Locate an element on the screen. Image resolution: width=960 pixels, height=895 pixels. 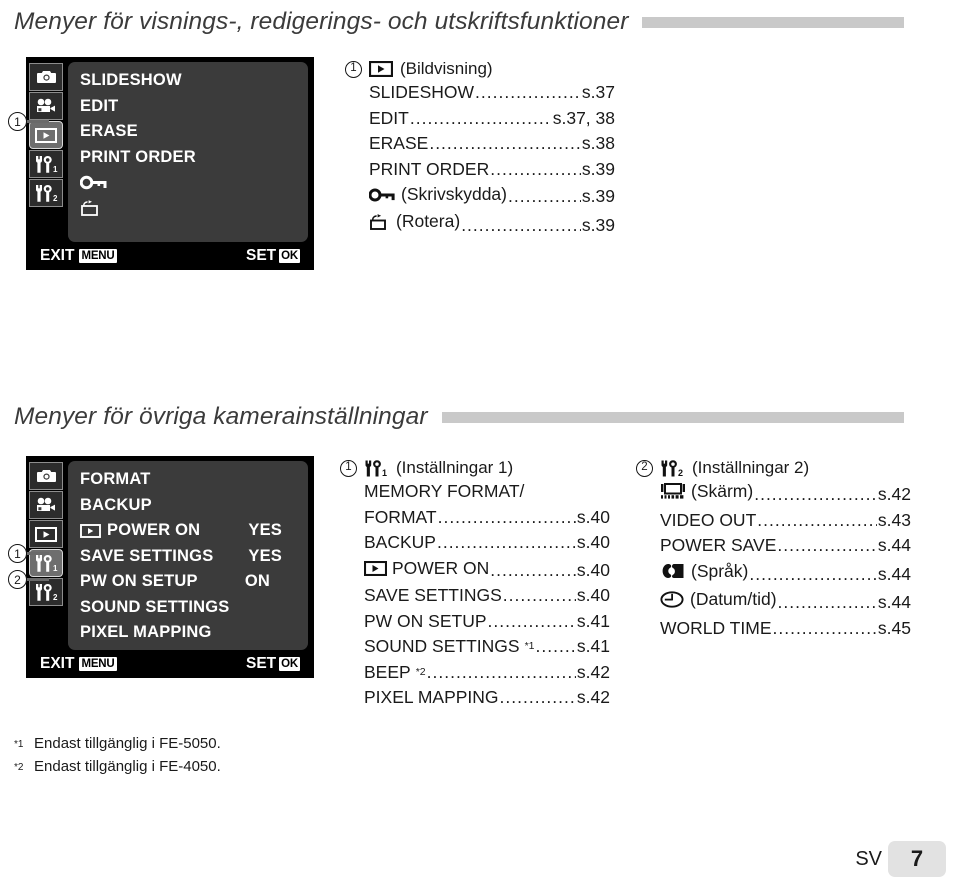
menu-item-power-on: POWER ON YES is located at coordinates (188, 531).